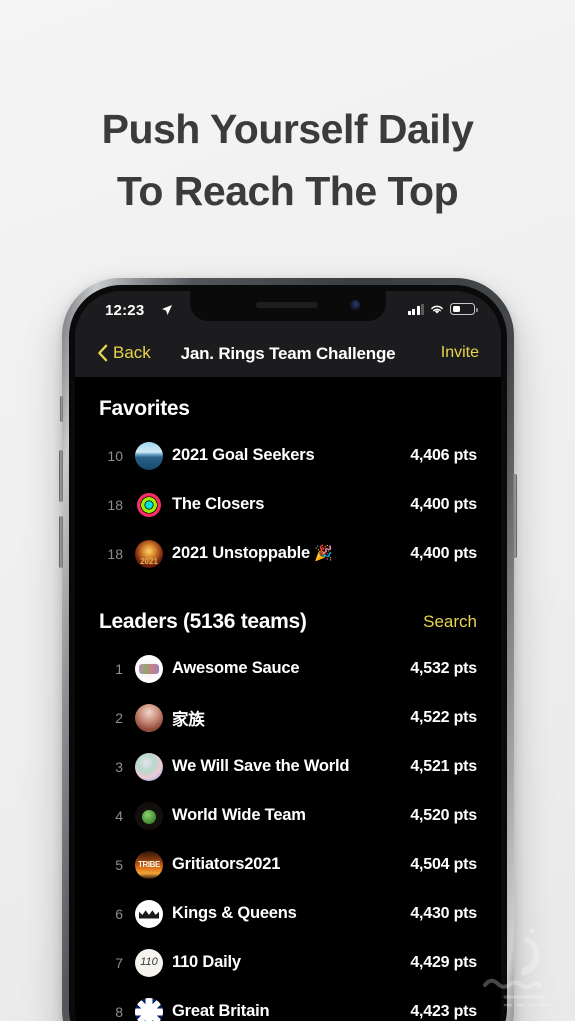 This screenshot has height=1021, width=575. What do you see at coordinates (443, 668) in the screenshot?
I see `points-value: 4,532 pts` at bounding box center [443, 668].